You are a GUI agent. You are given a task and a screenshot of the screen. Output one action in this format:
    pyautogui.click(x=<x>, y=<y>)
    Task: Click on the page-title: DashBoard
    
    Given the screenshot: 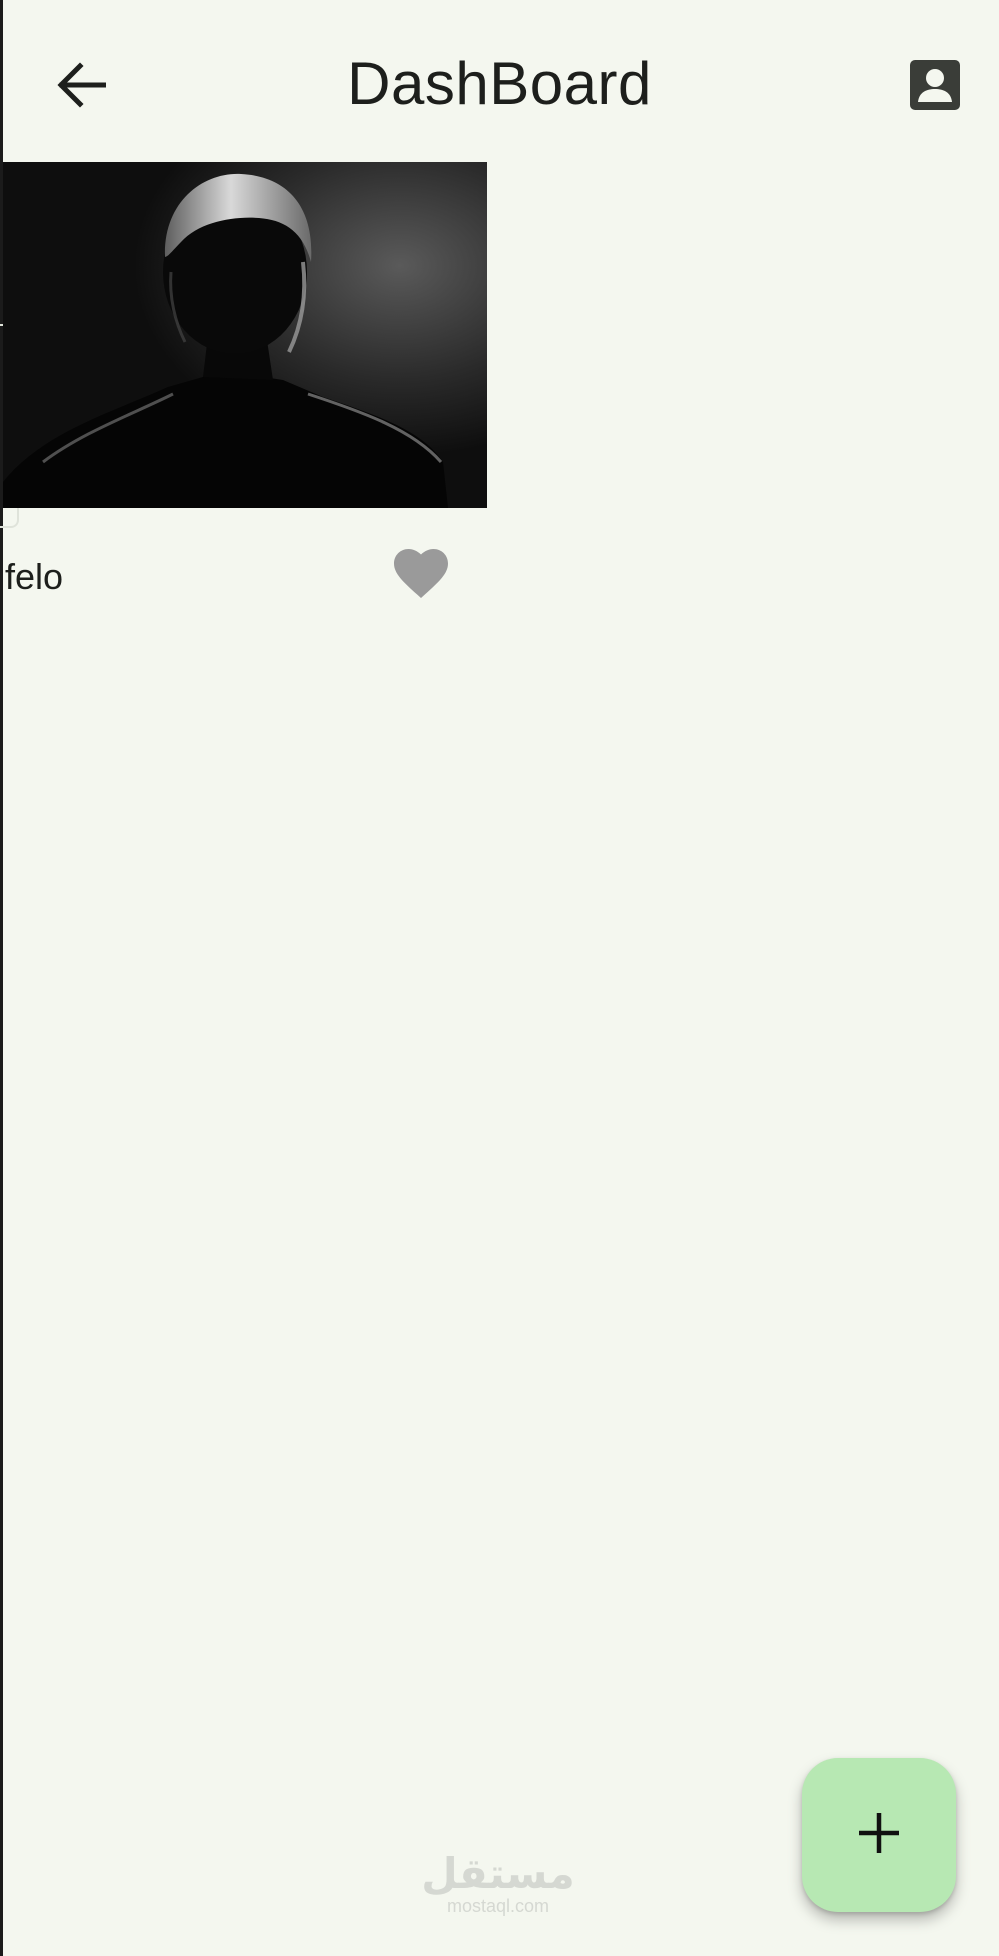 What is the action you would take?
    pyautogui.click(x=499, y=83)
    